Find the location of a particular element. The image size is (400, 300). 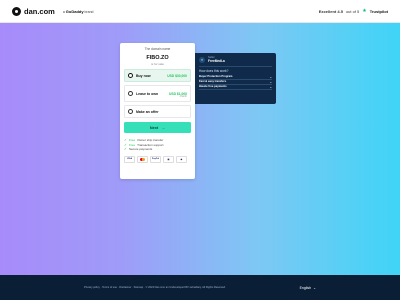

paypal-icon: PayPal is located at coordinates (155, 159).